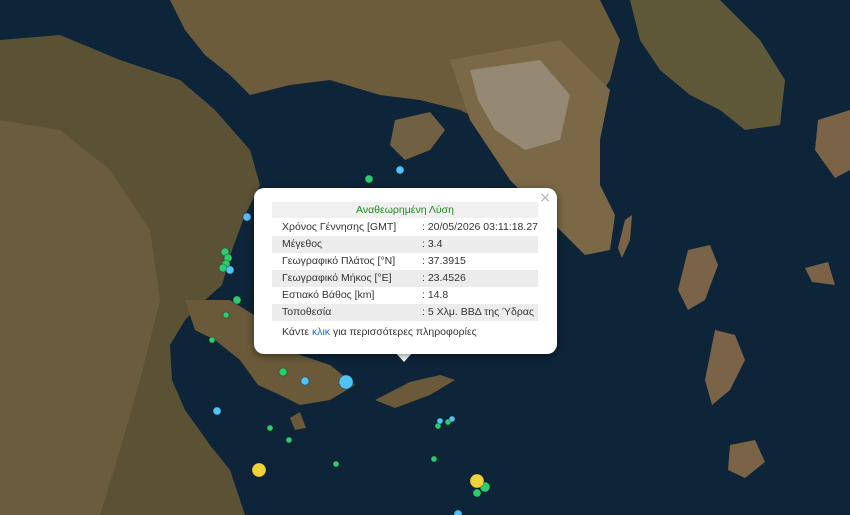 This screenshot has width=850, height=515. I want to click on depth-row: Εστιακό Βάθος [km] : 14.8, so click(405, 295).